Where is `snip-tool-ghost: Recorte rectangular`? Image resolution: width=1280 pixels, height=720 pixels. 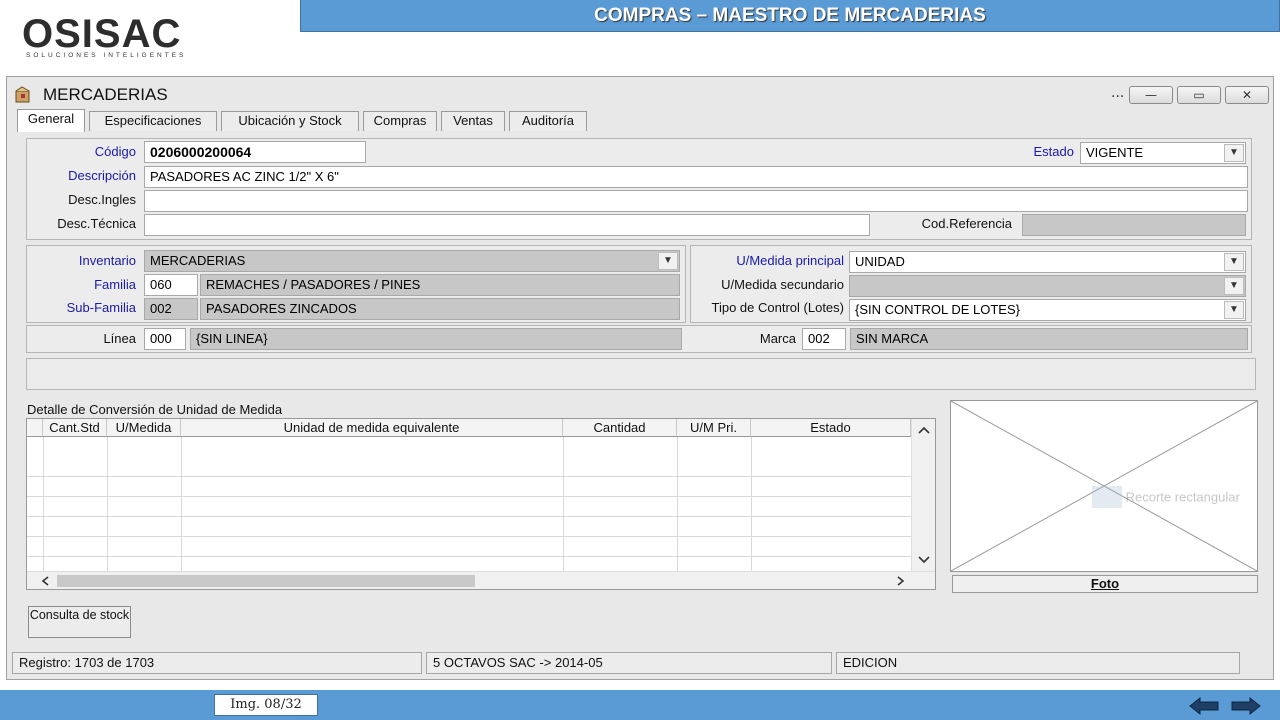 snip-tool-ghost: Recorte rectangular is located at coordinates (1186, 500).